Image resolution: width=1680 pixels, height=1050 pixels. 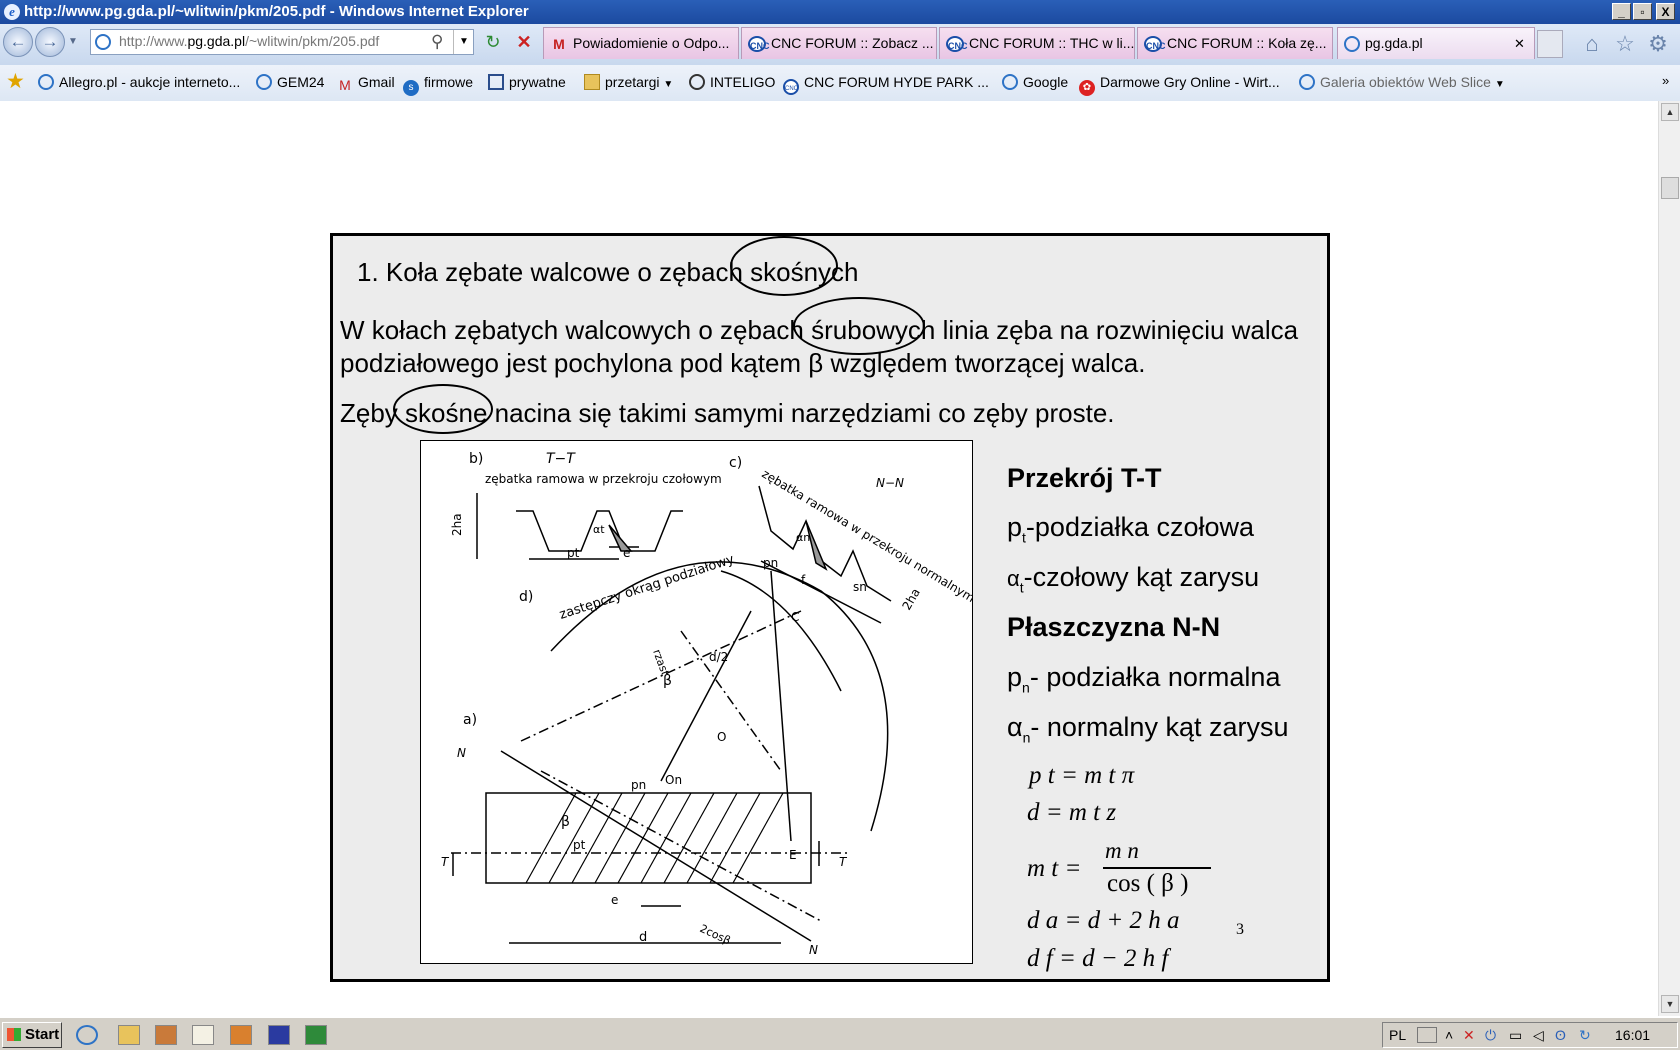 What do you see at coordinates (1307, 82) in the screenshot?
I see `webslice-icon` at bounding box center [1307, 82].